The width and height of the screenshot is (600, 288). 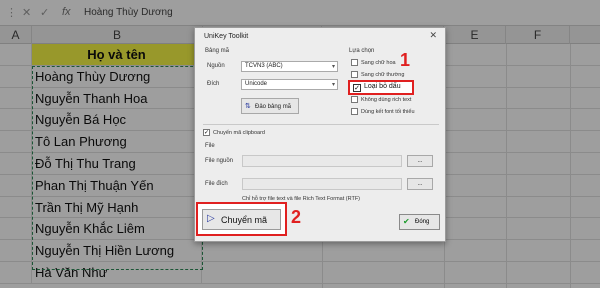 What do you see at coordinates (256, 84) in the screenshot?
I see `dest-charset-value: Unicode` at bounding box center [256, 84].